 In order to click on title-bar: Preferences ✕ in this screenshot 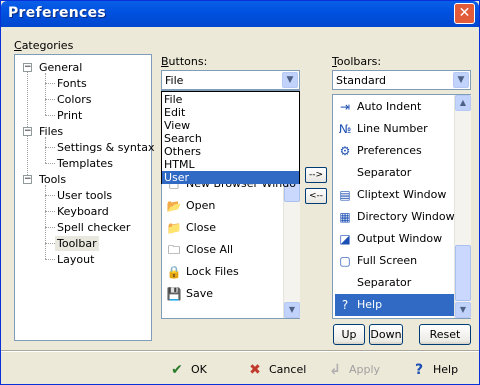, I will do `click(240, 14)`.